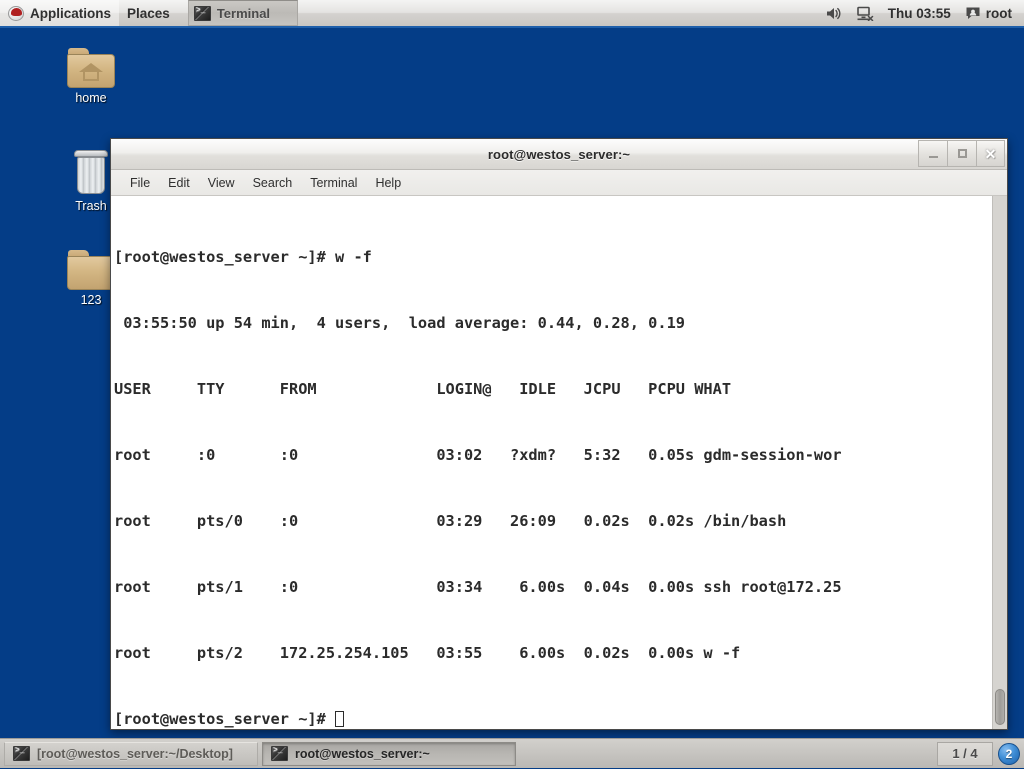 This screenshot has width=1024, height=769. Describe the element at coordinates (179, 183) in the screenshot. I see `menu-edit: Edit` at that location.